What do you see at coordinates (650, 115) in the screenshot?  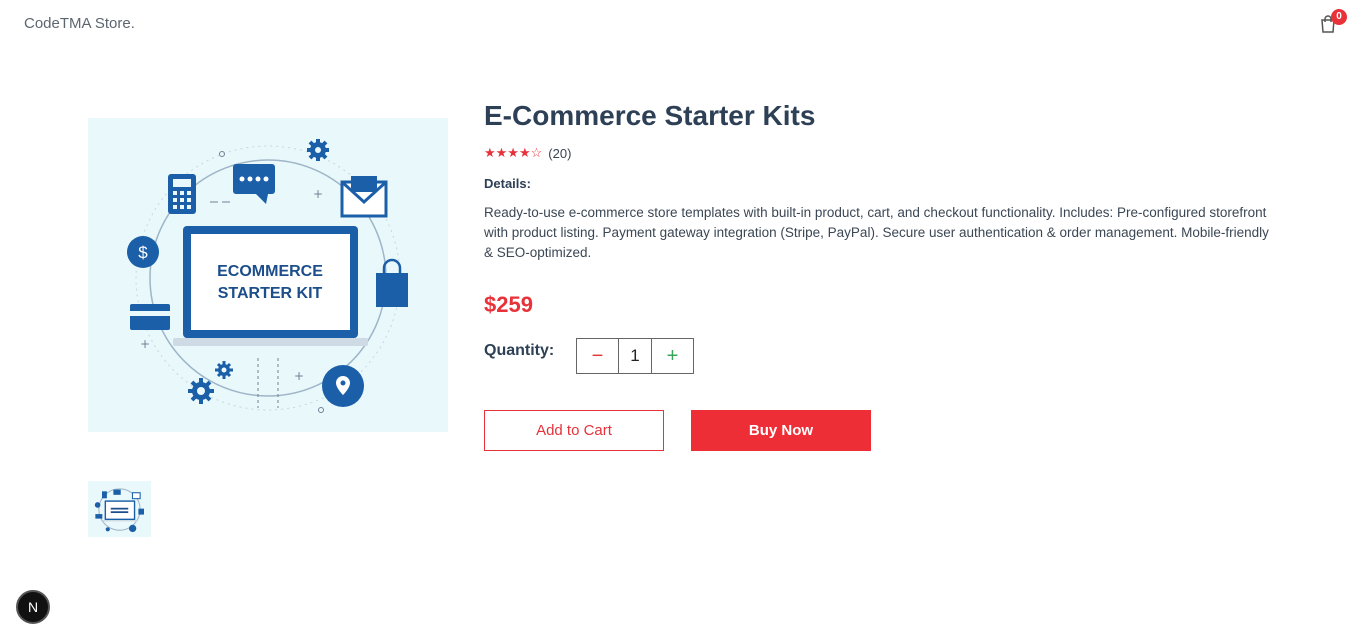 I see `product-title: E-Commerce Starter Kits` at bounding box center [650, 115].